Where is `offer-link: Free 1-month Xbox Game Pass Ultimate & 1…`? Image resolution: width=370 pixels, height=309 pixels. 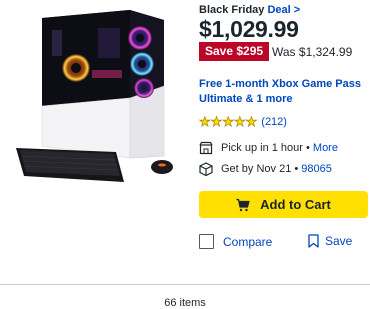
offer-link: Free 1-month Xbox Game Pass Ultimate & 1… is located at coordinates (283, 92).